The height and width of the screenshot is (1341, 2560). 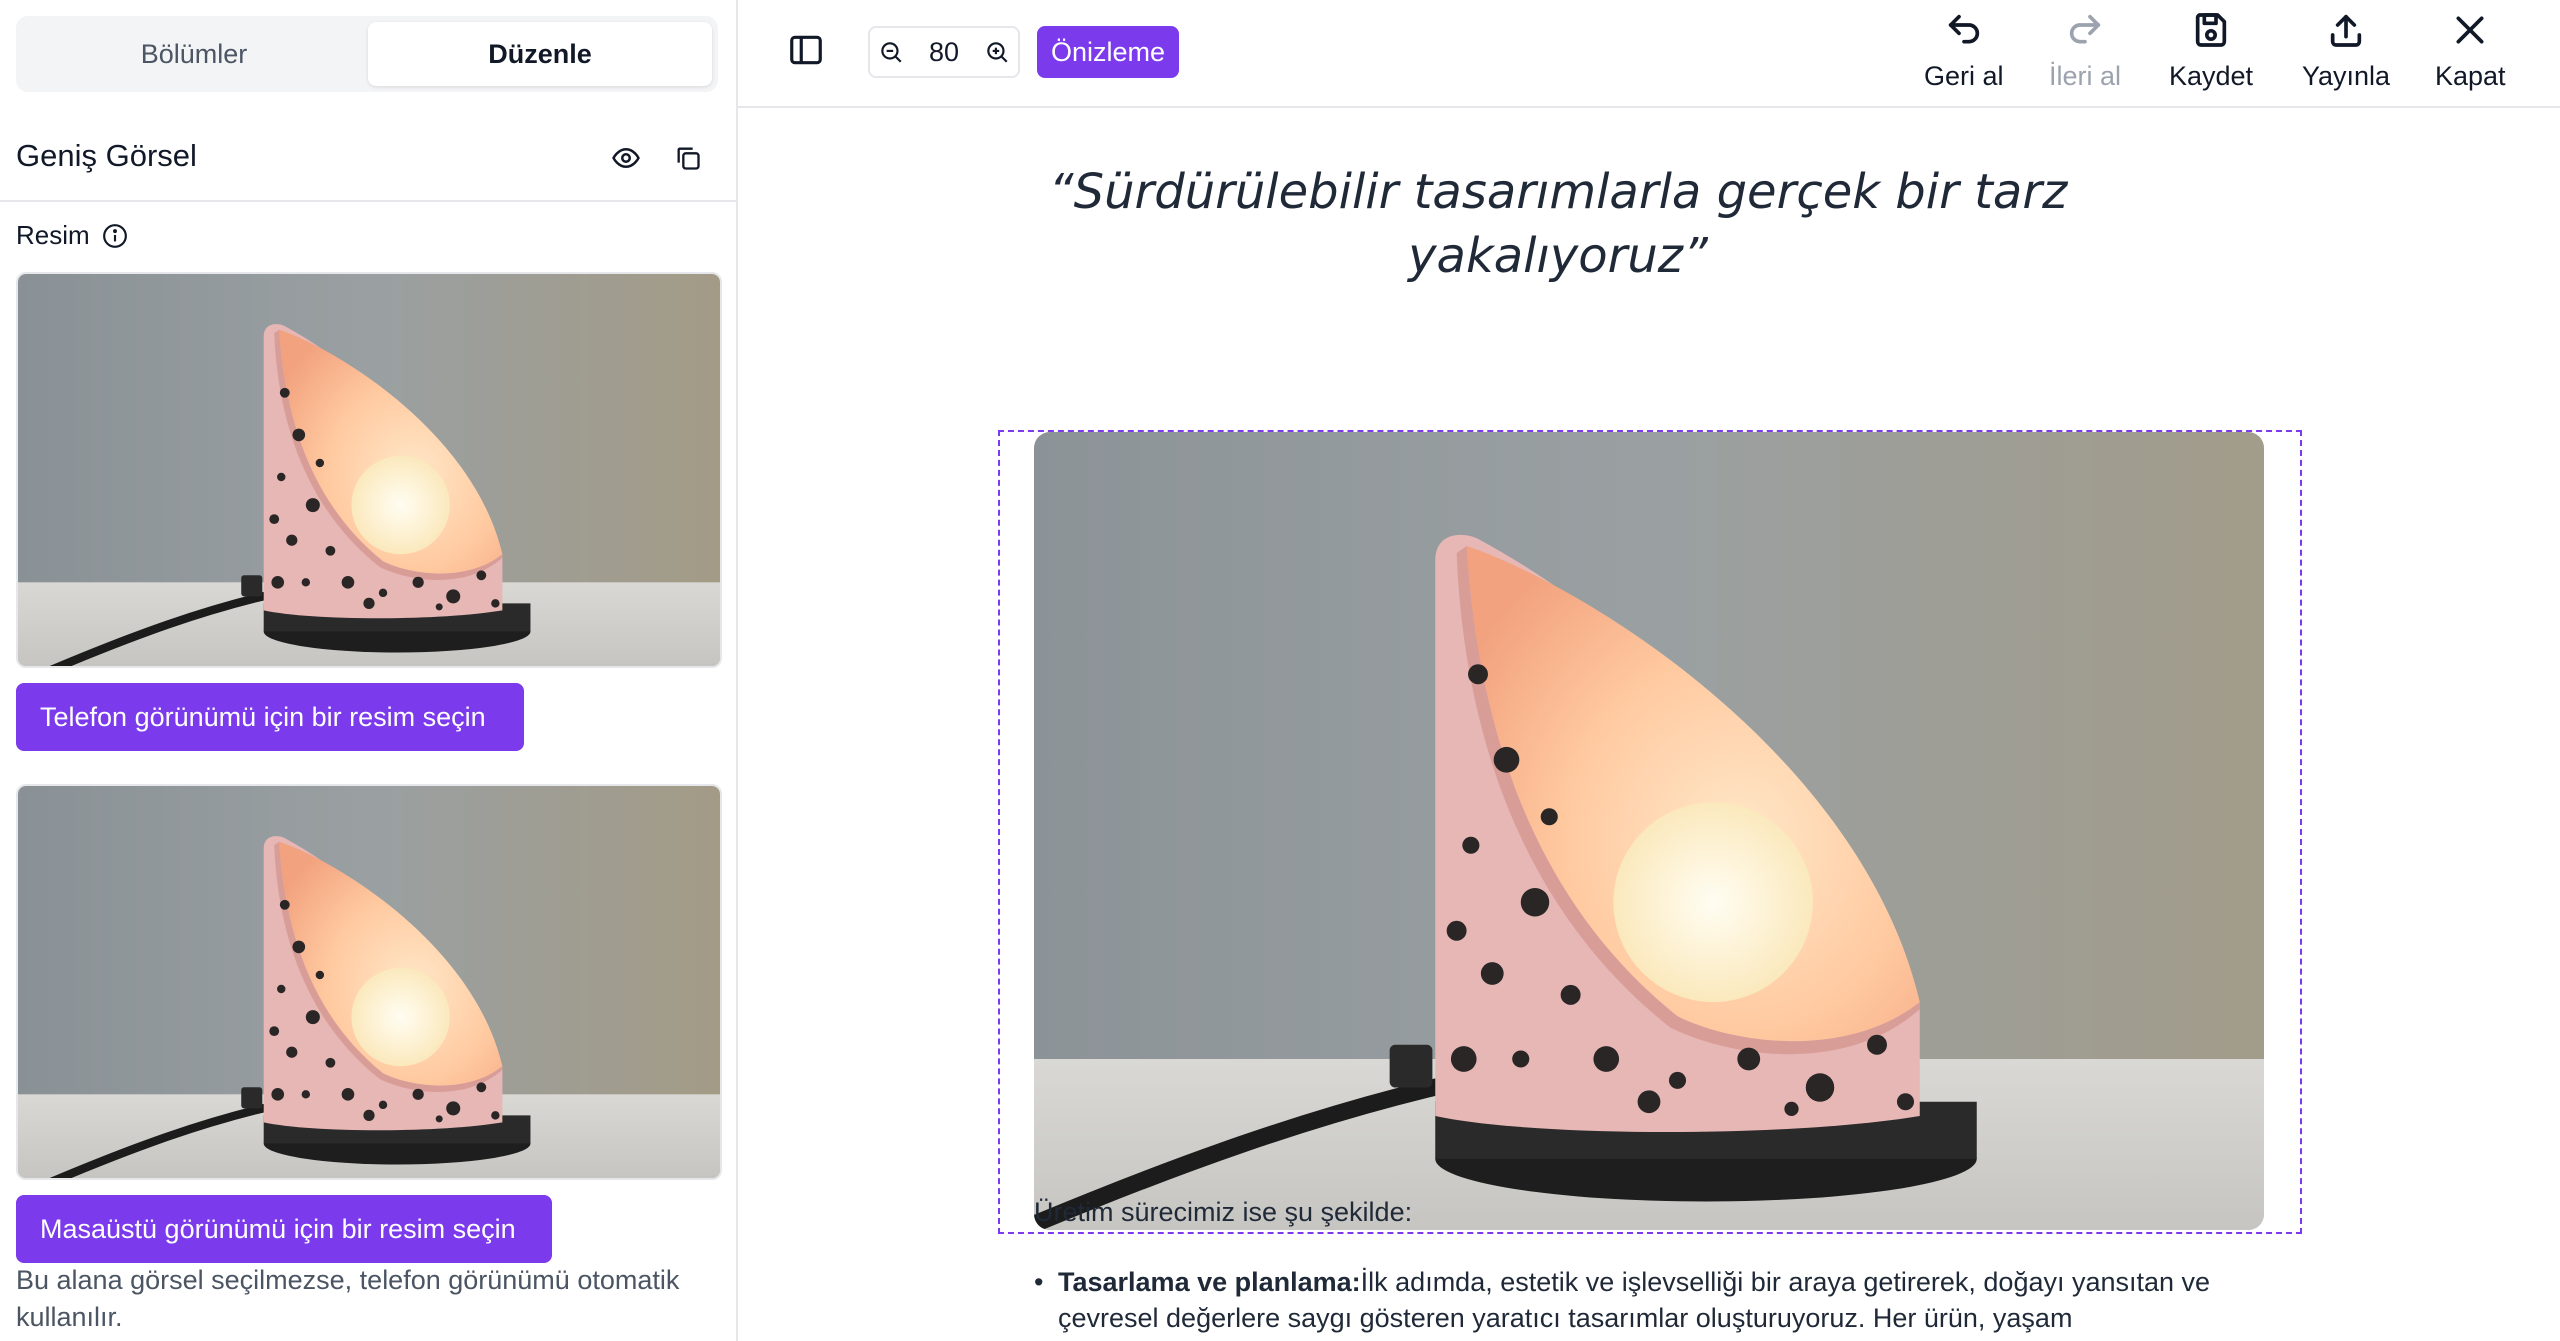 What do you see at coordinates (369, 982) in the screenshot?
I see `desktop-image-preview` at bounding box center [369, 982].